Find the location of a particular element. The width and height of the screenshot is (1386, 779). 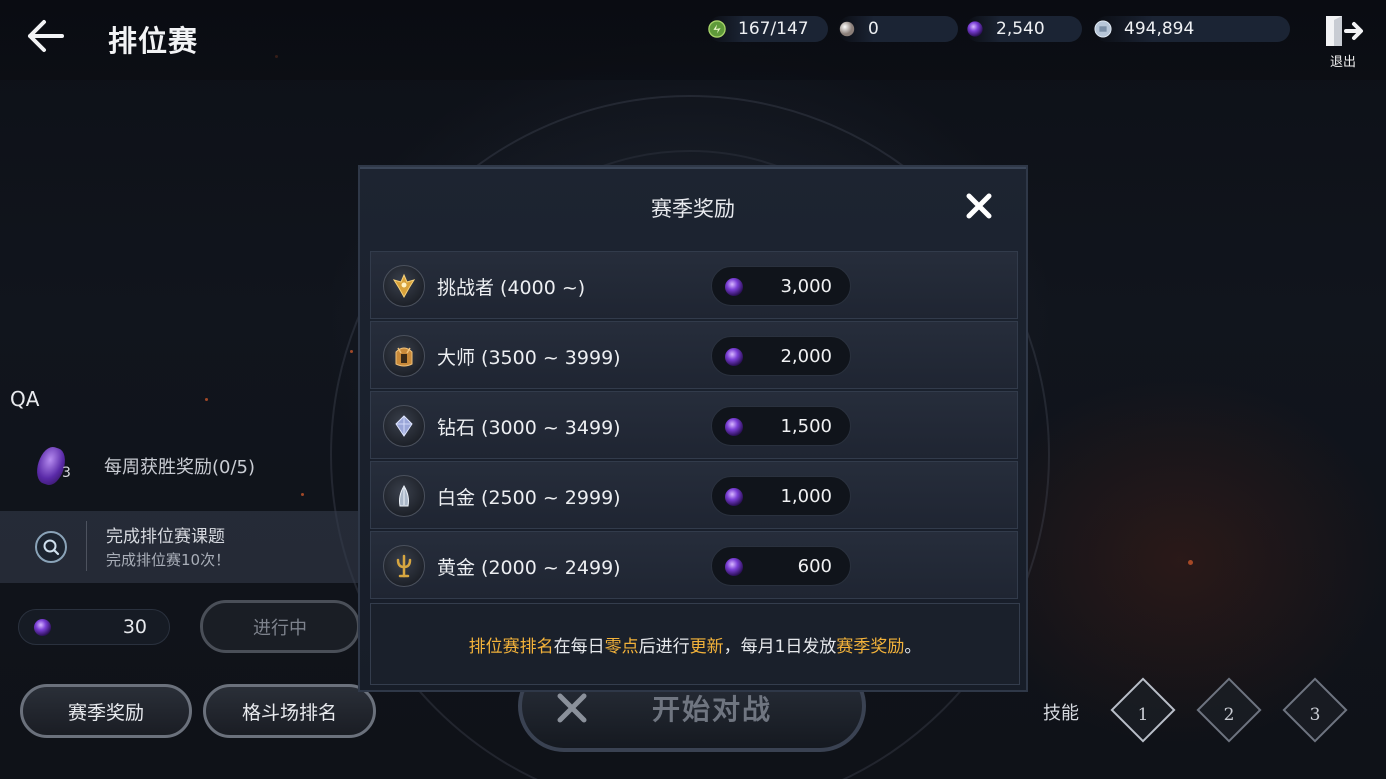

tier-name: 大师 (3500 ~ 3999) is located at coordinates (529, 358).